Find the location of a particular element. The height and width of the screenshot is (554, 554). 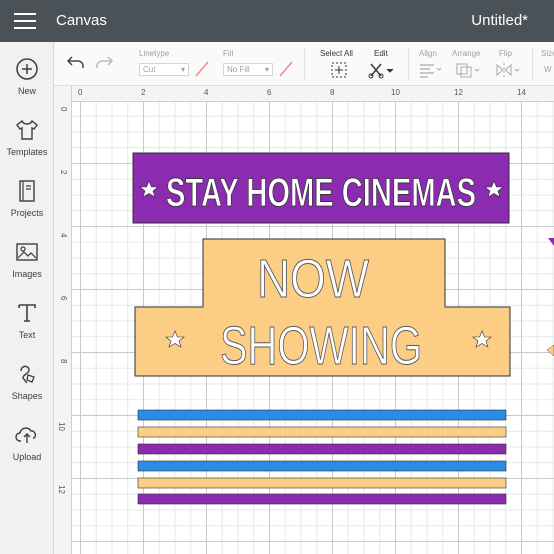

banner-title: STAY HOME CINEMAS is located at coordinates (321, 193).